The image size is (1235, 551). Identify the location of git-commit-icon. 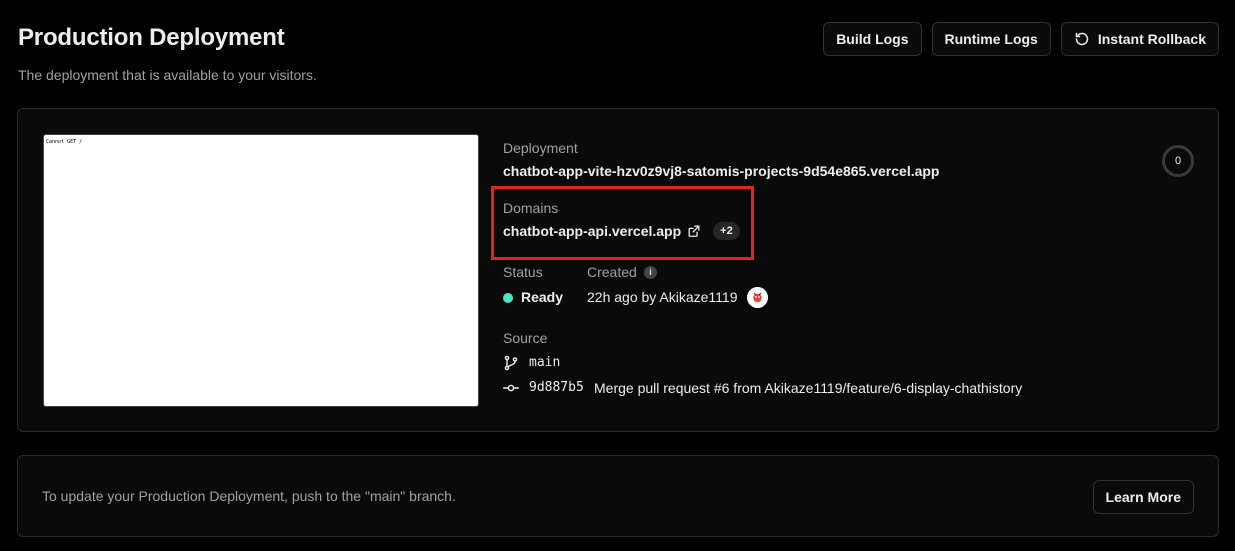
(511, 388).